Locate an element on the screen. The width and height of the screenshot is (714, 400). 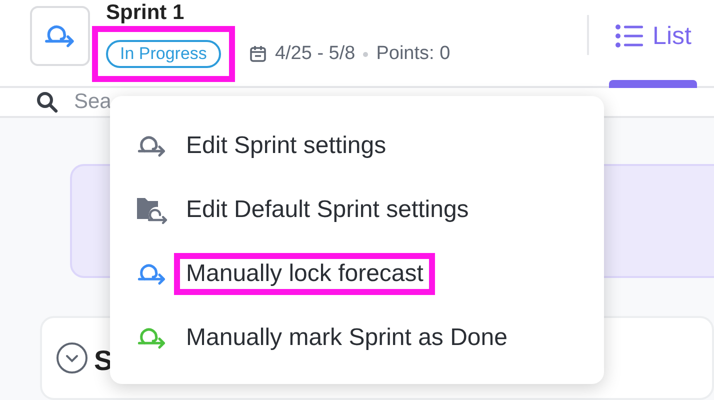
menu-item: Manually lock forecast is located at coordinates (370, 274).